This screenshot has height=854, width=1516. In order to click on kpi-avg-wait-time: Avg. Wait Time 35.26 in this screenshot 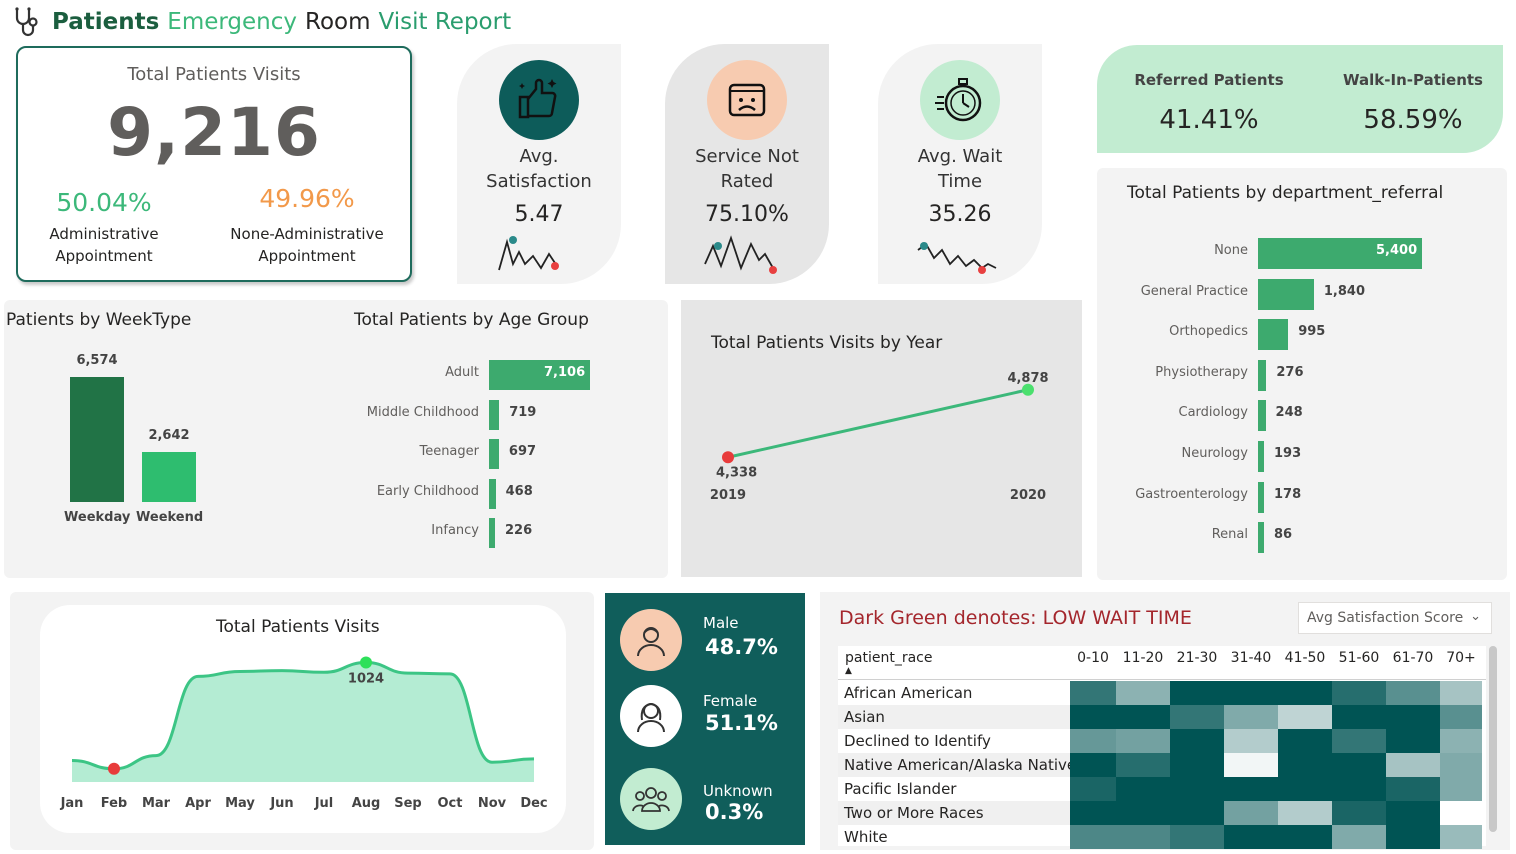, I will do `click(960, 164)`.